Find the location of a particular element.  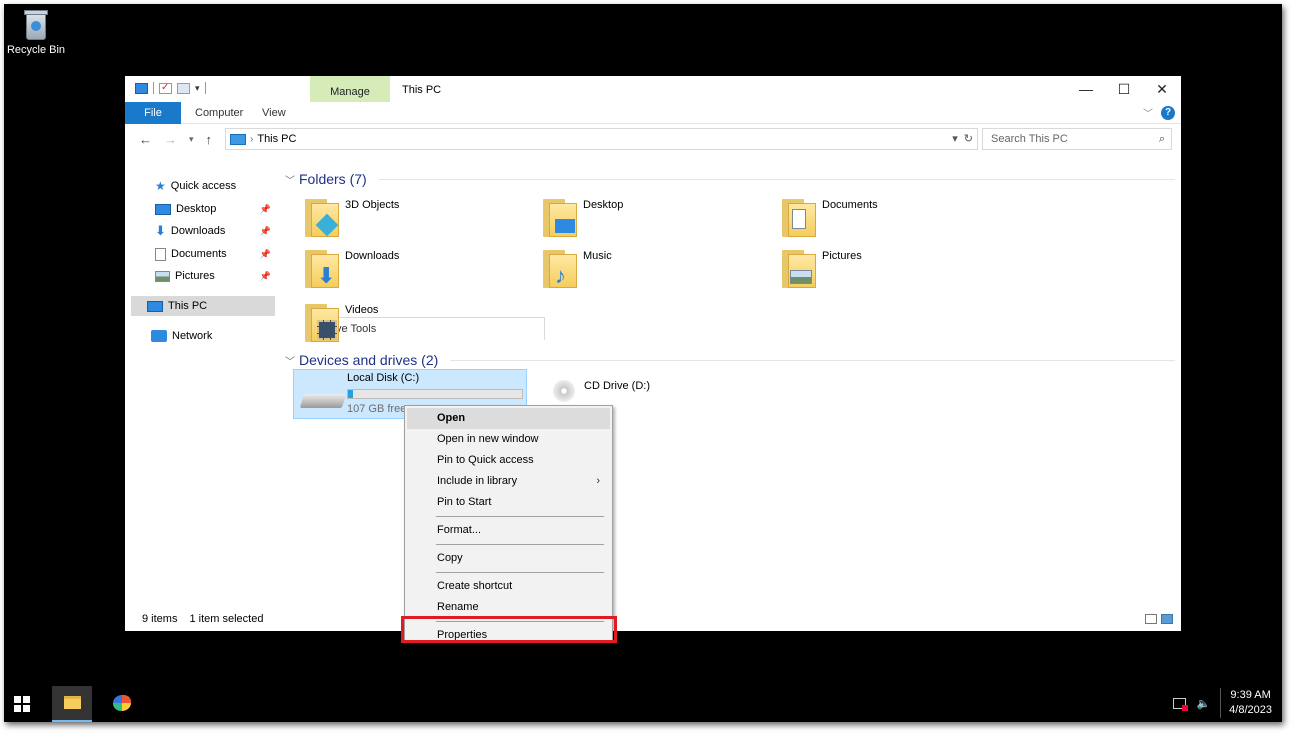

nav-label: Desktop is located at coordinates (196, 209).